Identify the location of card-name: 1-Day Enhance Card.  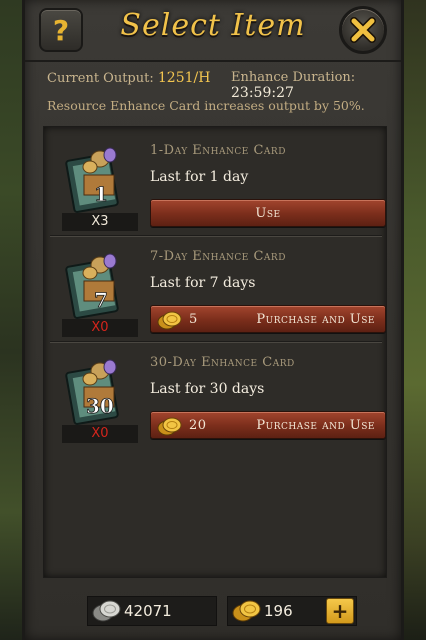
(218, 150).